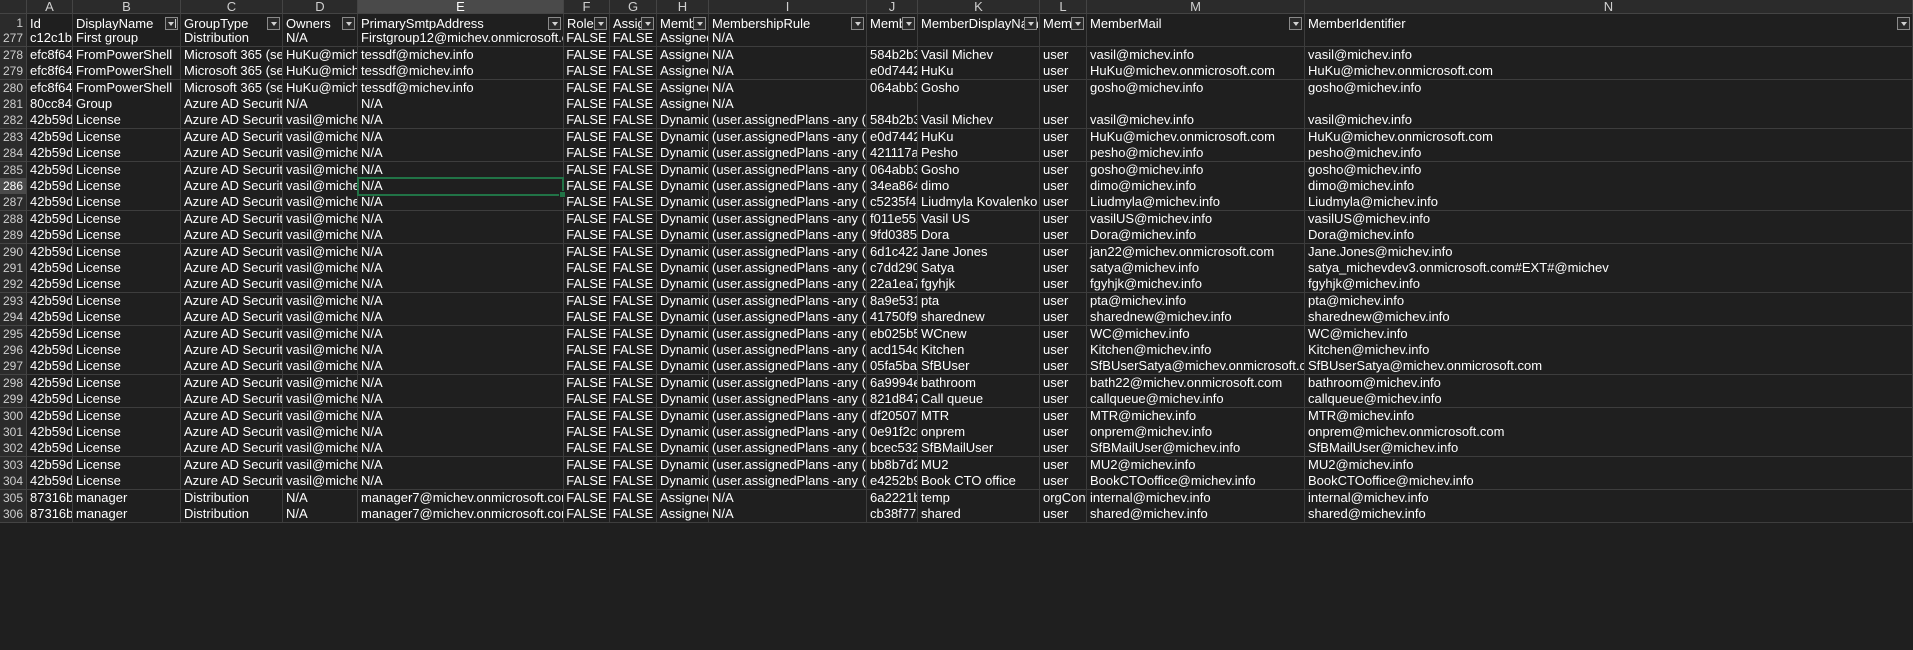 This screenshot has height=650, width=1913. Describe the element at coordinates (1196, 498) in the screenshot. I see `table-cell: internal@michev.info` at that location.